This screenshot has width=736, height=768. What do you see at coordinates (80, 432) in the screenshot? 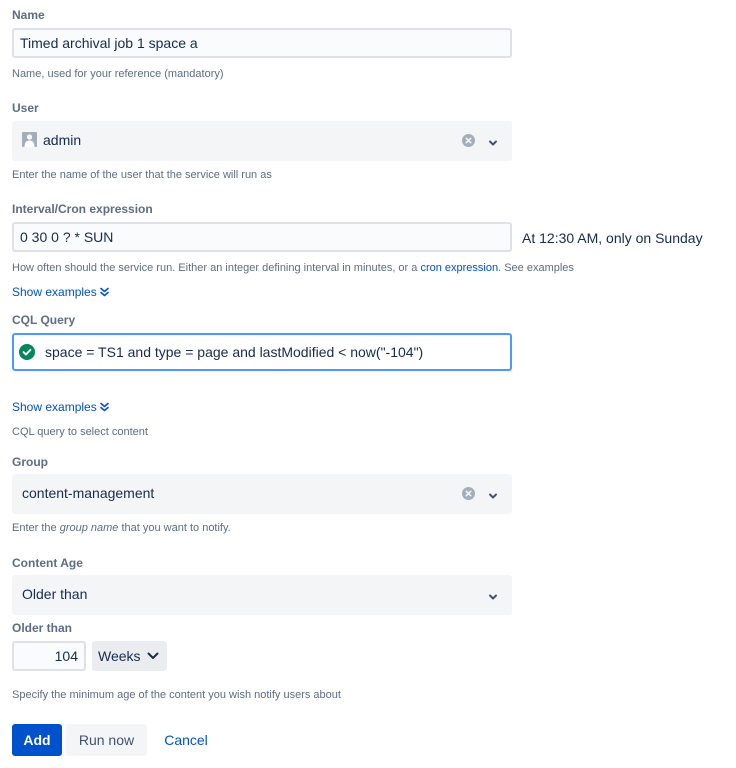
I see `cql-help: CQL query to select content` at bounding box center [80, 432].